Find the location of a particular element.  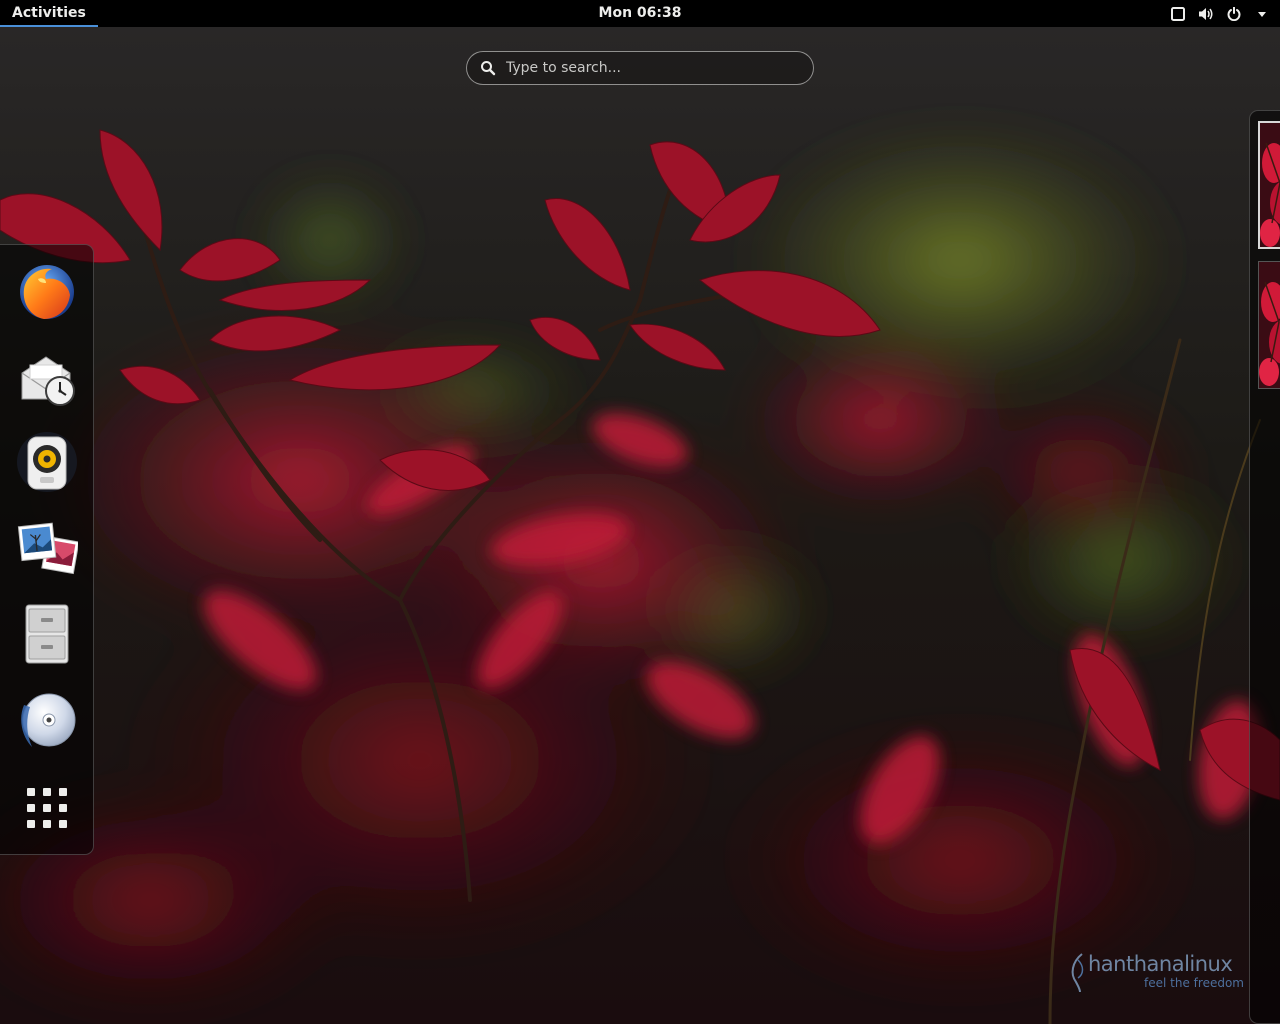

search-input is located at coordinates (655, 68).